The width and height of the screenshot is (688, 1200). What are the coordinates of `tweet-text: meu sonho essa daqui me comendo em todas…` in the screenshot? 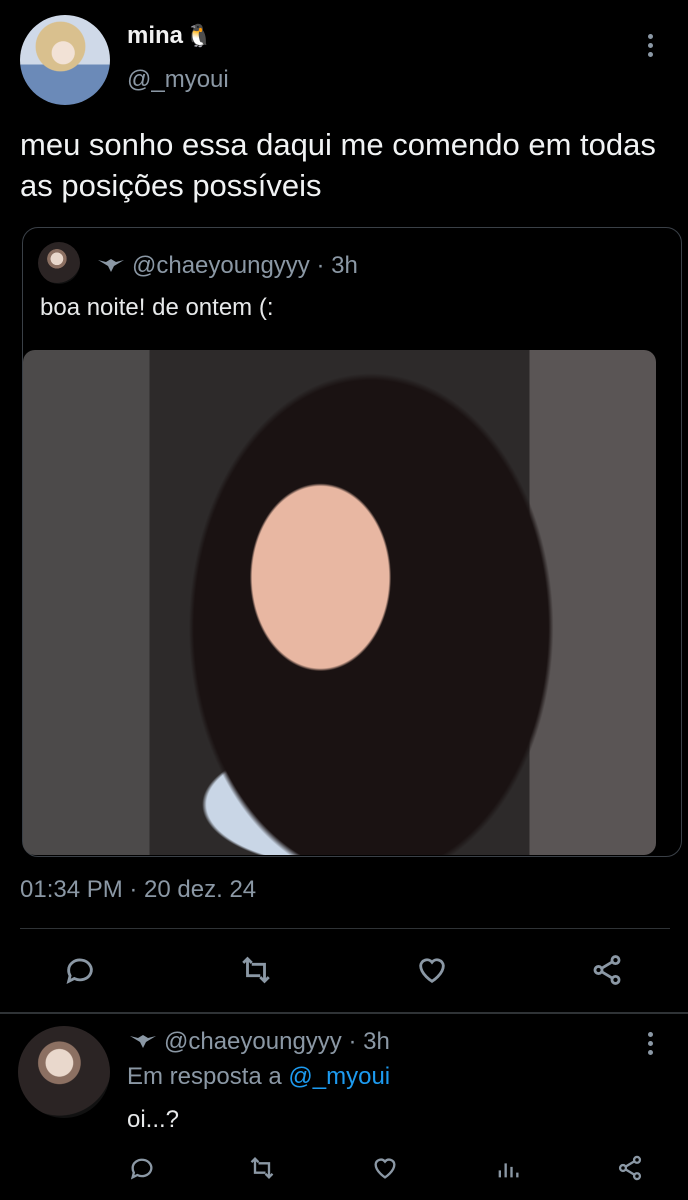 It's located at (338, 165).